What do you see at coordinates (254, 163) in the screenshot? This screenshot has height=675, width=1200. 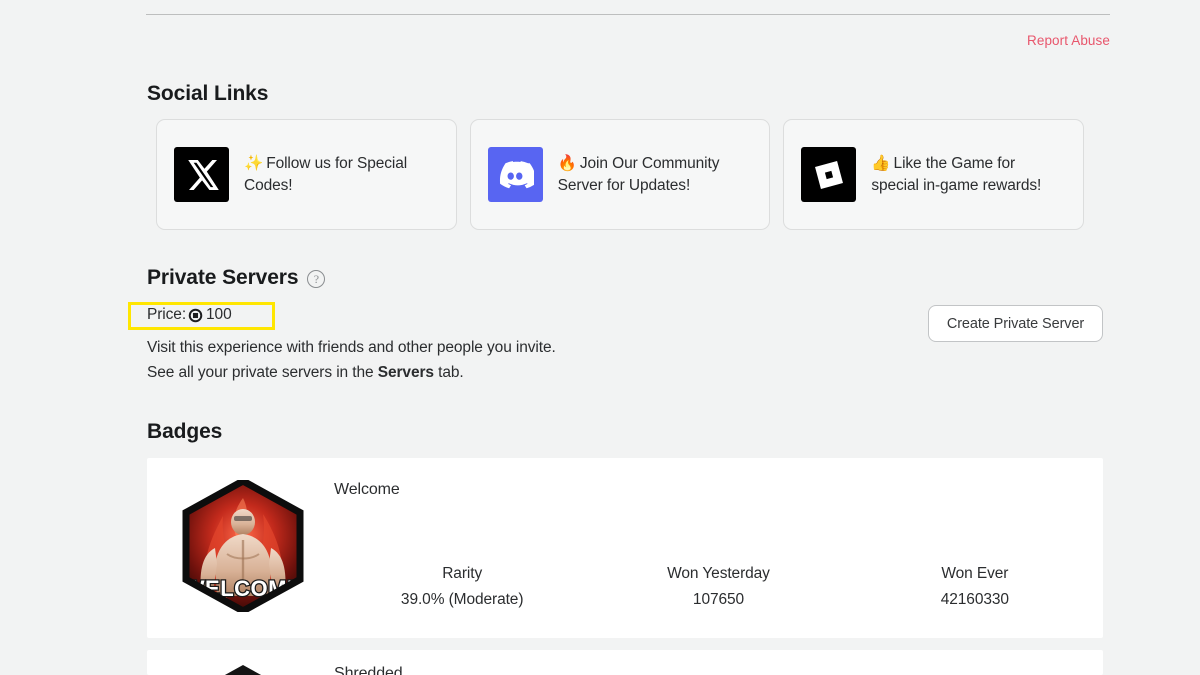 I see `sparkles-emoji: ✨` at bounding box center [254, 163].